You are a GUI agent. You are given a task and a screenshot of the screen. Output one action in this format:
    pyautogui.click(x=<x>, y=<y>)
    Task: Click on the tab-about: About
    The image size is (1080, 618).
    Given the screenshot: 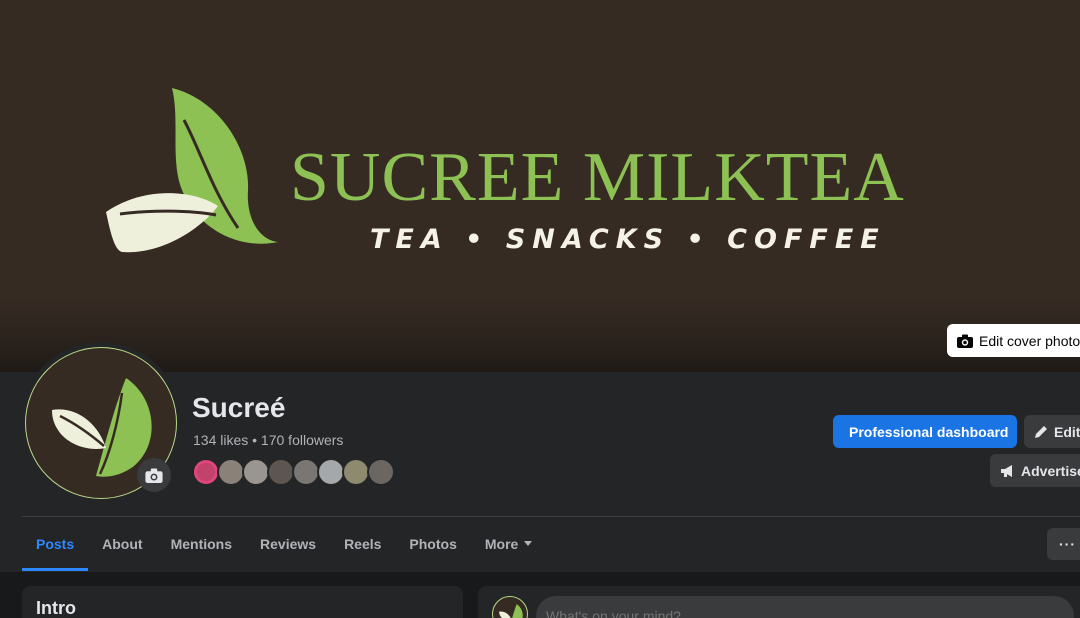 What is the action you would take?
    pyautogui.click(x=122, y=544)
    